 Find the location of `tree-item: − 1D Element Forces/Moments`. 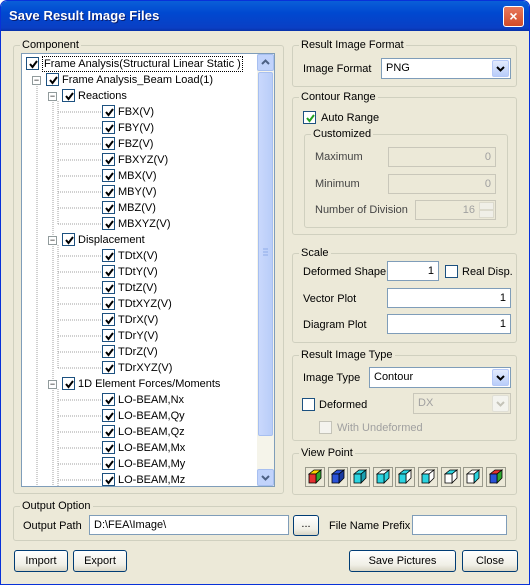

tree-item: − 1D Element Forces/Moments is located at coordinates (140, 384).